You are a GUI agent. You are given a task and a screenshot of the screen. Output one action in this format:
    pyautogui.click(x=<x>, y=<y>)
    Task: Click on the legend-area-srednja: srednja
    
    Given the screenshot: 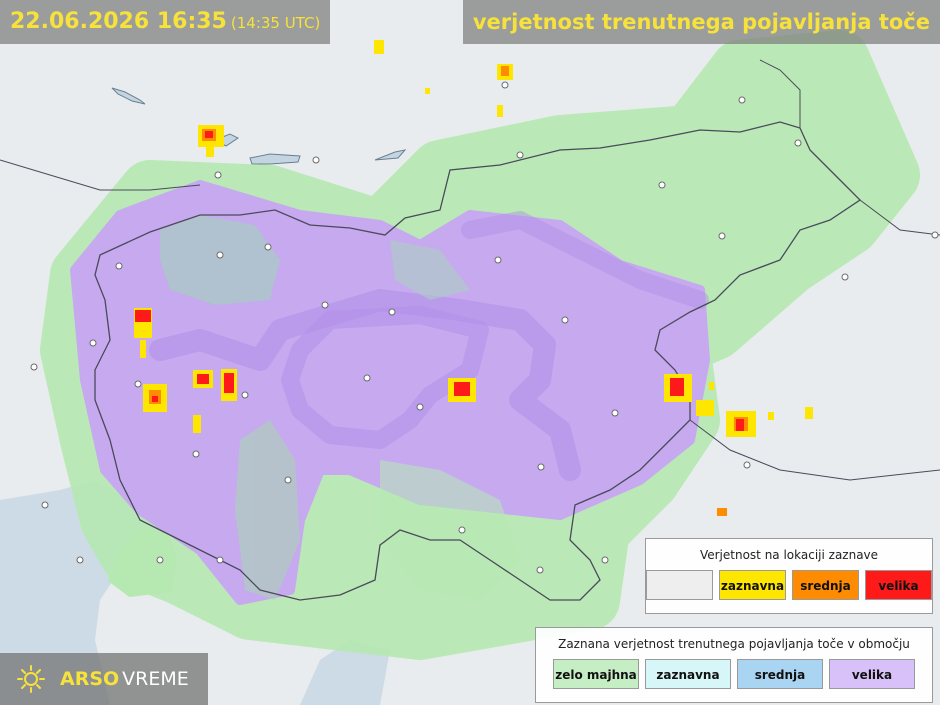 What is the action you would take?
    pyautogui.click(x=780, y=674)
    